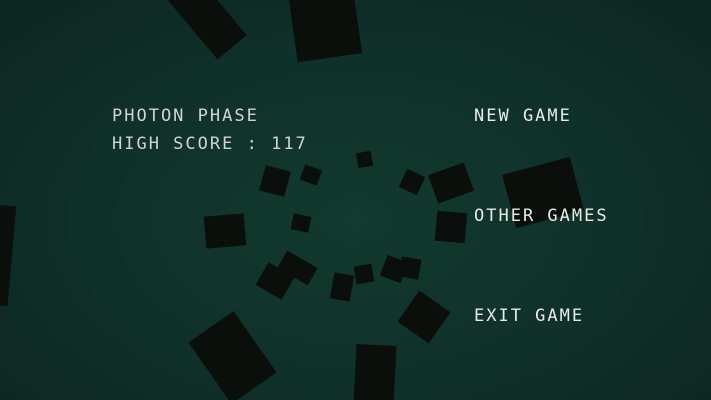  I want to click on high-score-line: HIGH SCORE : 117, so click(210, 144).